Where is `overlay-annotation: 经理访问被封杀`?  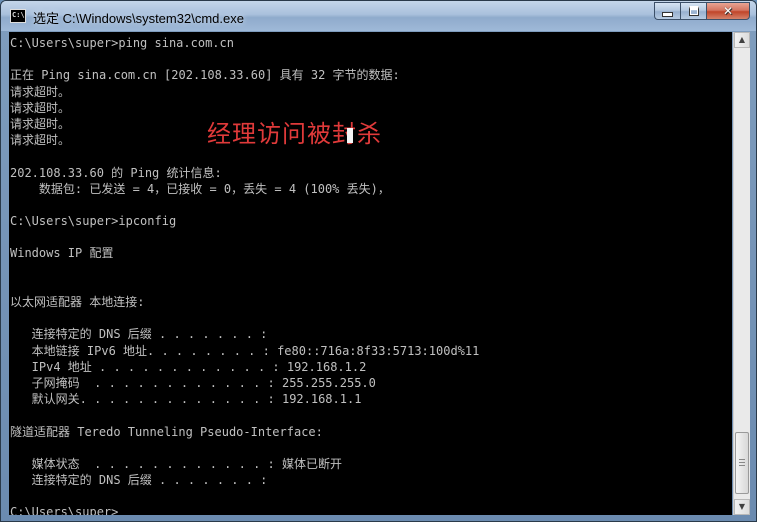 overlay-annotation: 经理访问被封杀 is located at coordinates (294, 134).